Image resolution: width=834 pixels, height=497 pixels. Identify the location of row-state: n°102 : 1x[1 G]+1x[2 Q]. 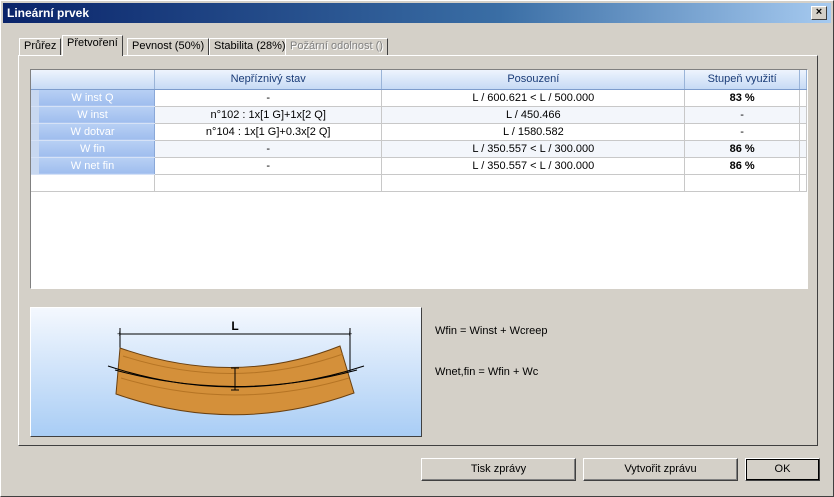
(268, 115).